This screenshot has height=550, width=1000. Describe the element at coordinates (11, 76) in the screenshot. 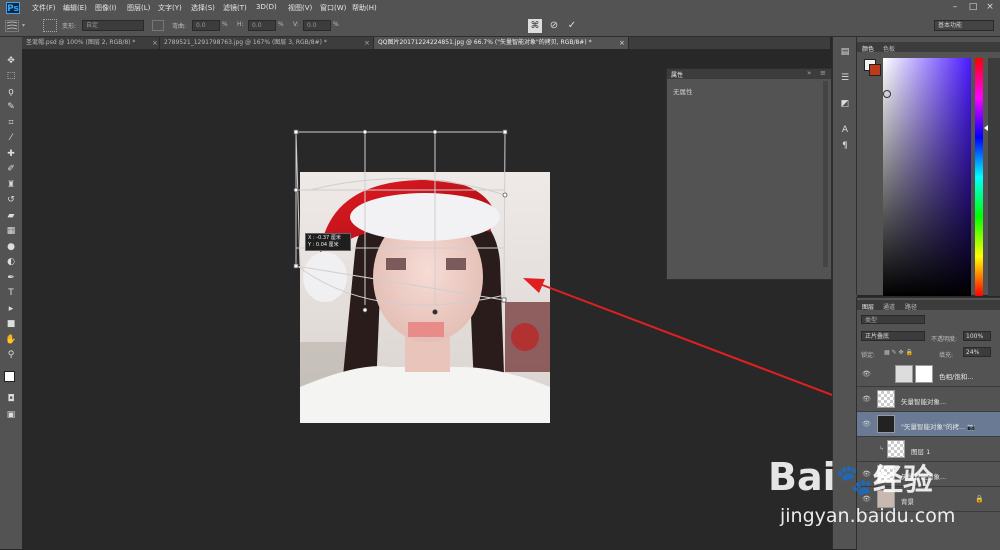

I see `marquee-tool-icon: ⬚` at that location.